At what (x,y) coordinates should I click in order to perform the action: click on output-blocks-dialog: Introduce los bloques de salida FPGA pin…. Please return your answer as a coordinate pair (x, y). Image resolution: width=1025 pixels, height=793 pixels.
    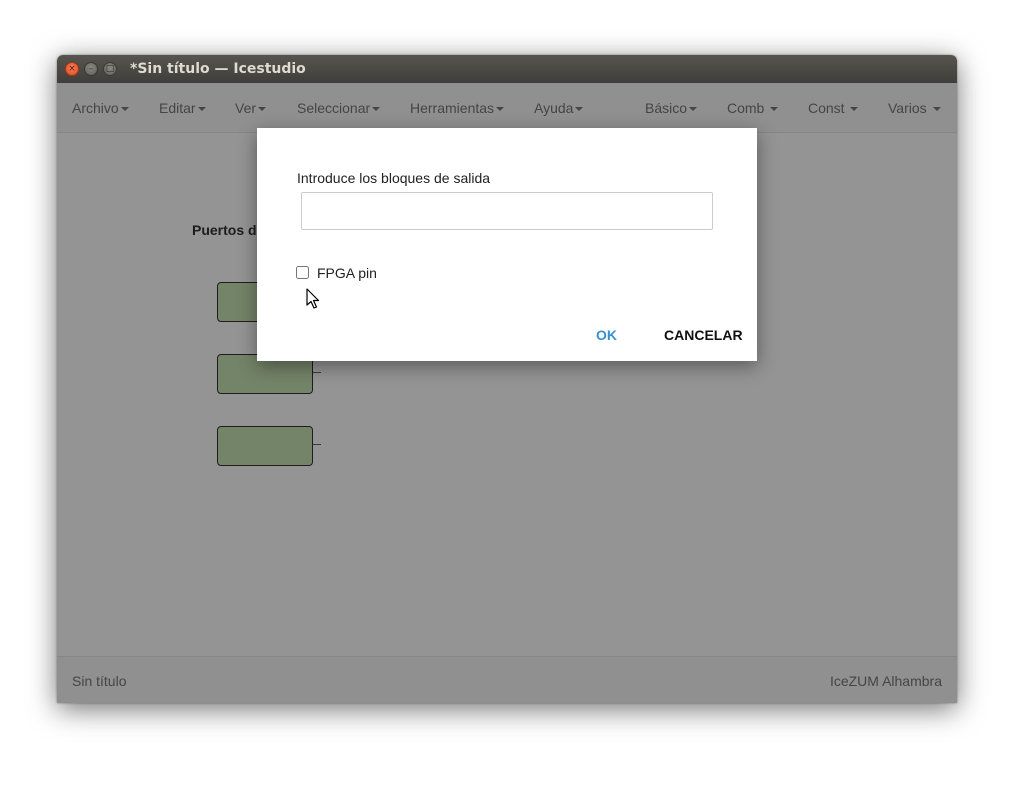
    Looking at the image, I should click on (507, 244).